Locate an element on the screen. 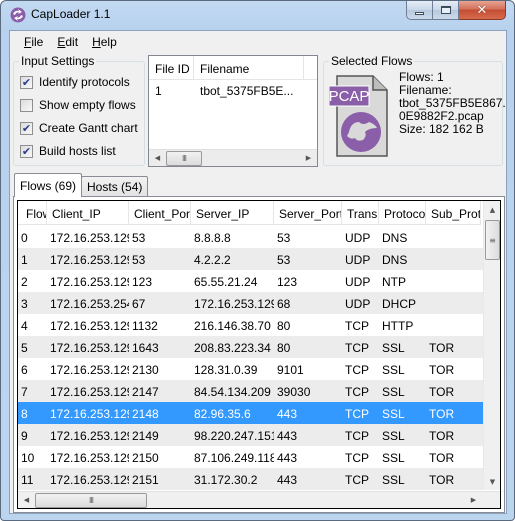  menu-help: Help is located at coordinates (104, 42).